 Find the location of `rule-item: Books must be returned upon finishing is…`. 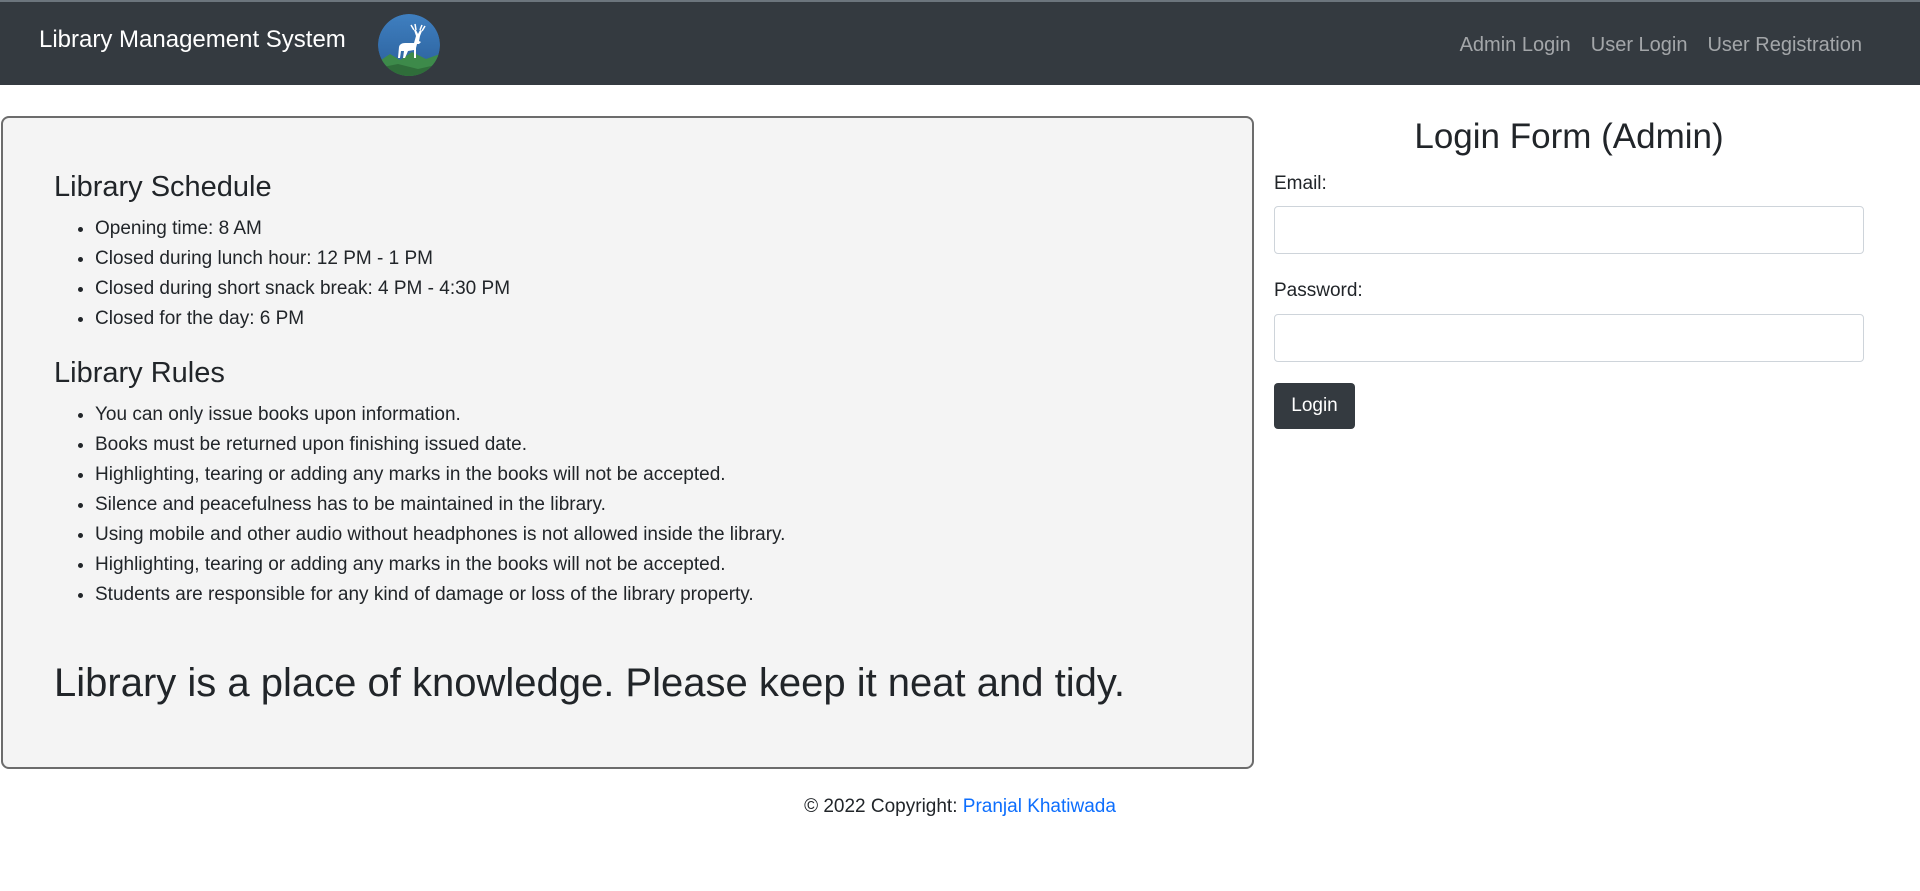

rule-item: Books must be returned upon finishing is… is located at coordinates (440, 445).